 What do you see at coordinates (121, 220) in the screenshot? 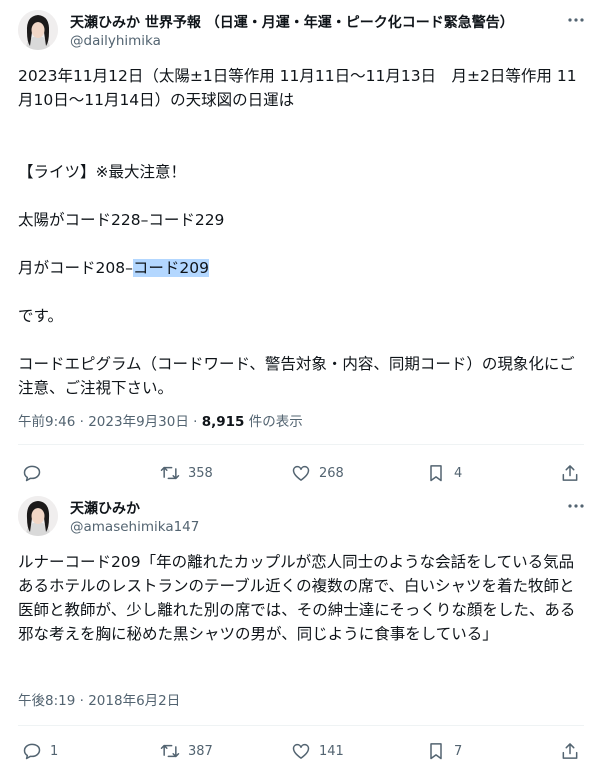
I see `tweet-text-line: 太陽がコード228–コード229` at bounding box center [121, 220].